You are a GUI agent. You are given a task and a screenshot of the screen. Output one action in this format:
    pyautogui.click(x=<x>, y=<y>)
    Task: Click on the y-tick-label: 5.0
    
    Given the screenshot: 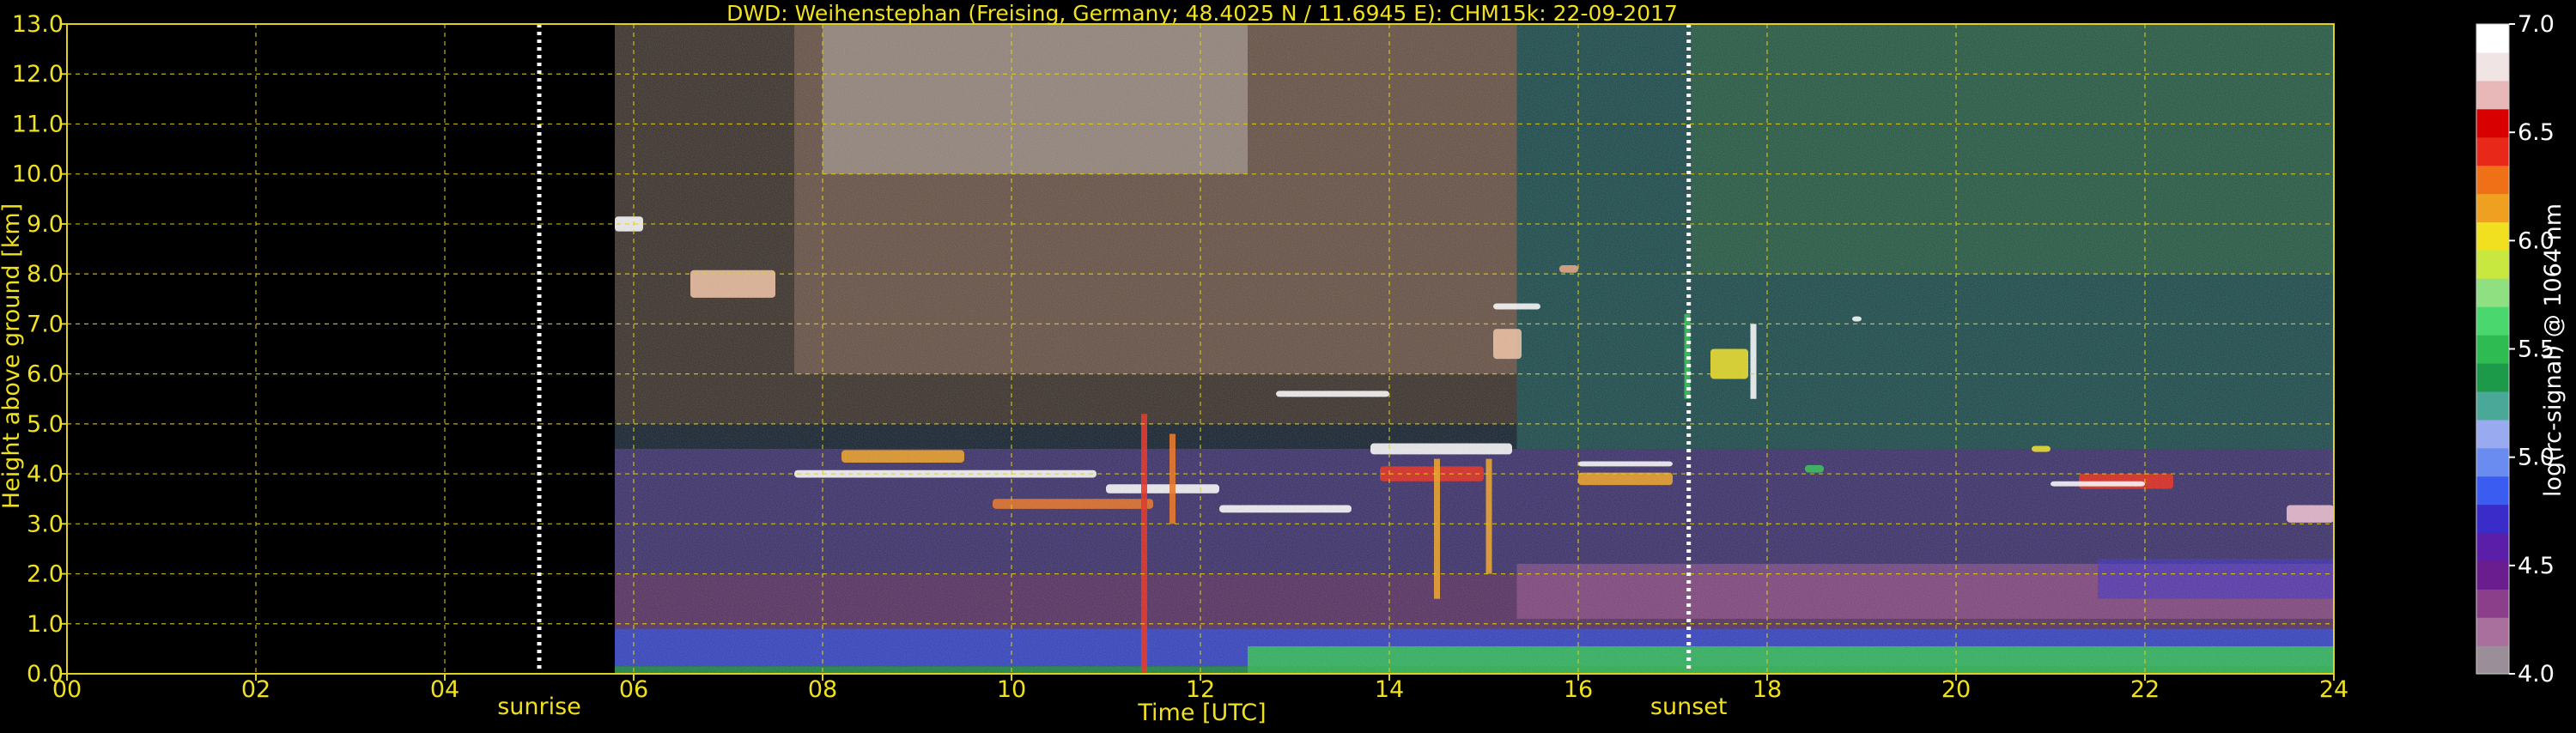 What is the action you would take?
    pyautogui.click(x=45, y=424)
    